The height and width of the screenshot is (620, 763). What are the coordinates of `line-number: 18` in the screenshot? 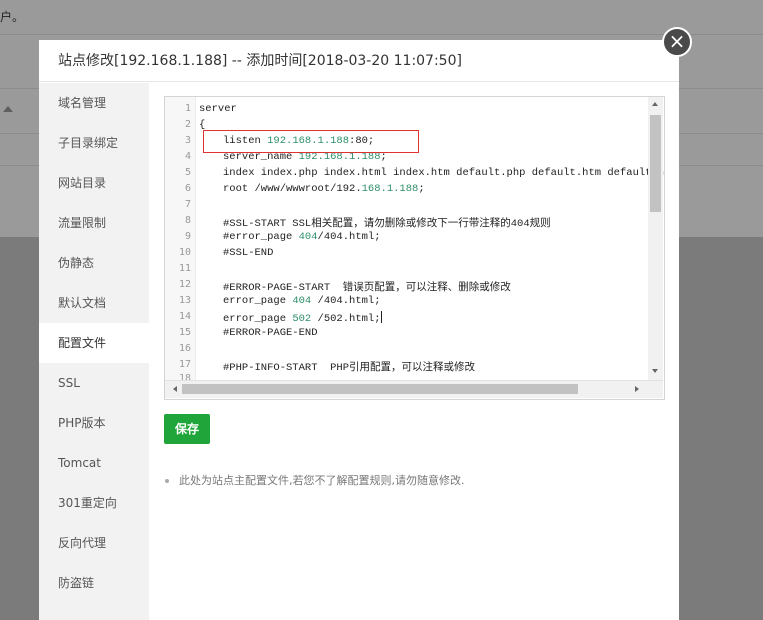 It's located at (184, 376).